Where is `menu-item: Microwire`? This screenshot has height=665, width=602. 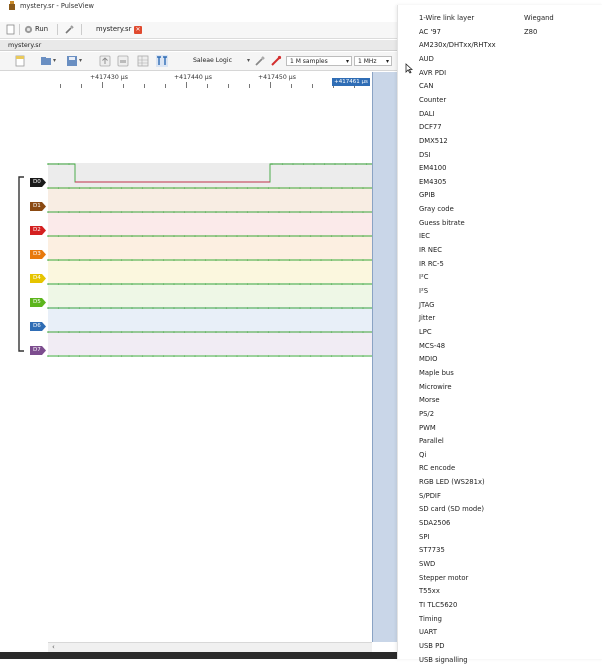 menu-item: Microwire is located at coordinates (435, 387).